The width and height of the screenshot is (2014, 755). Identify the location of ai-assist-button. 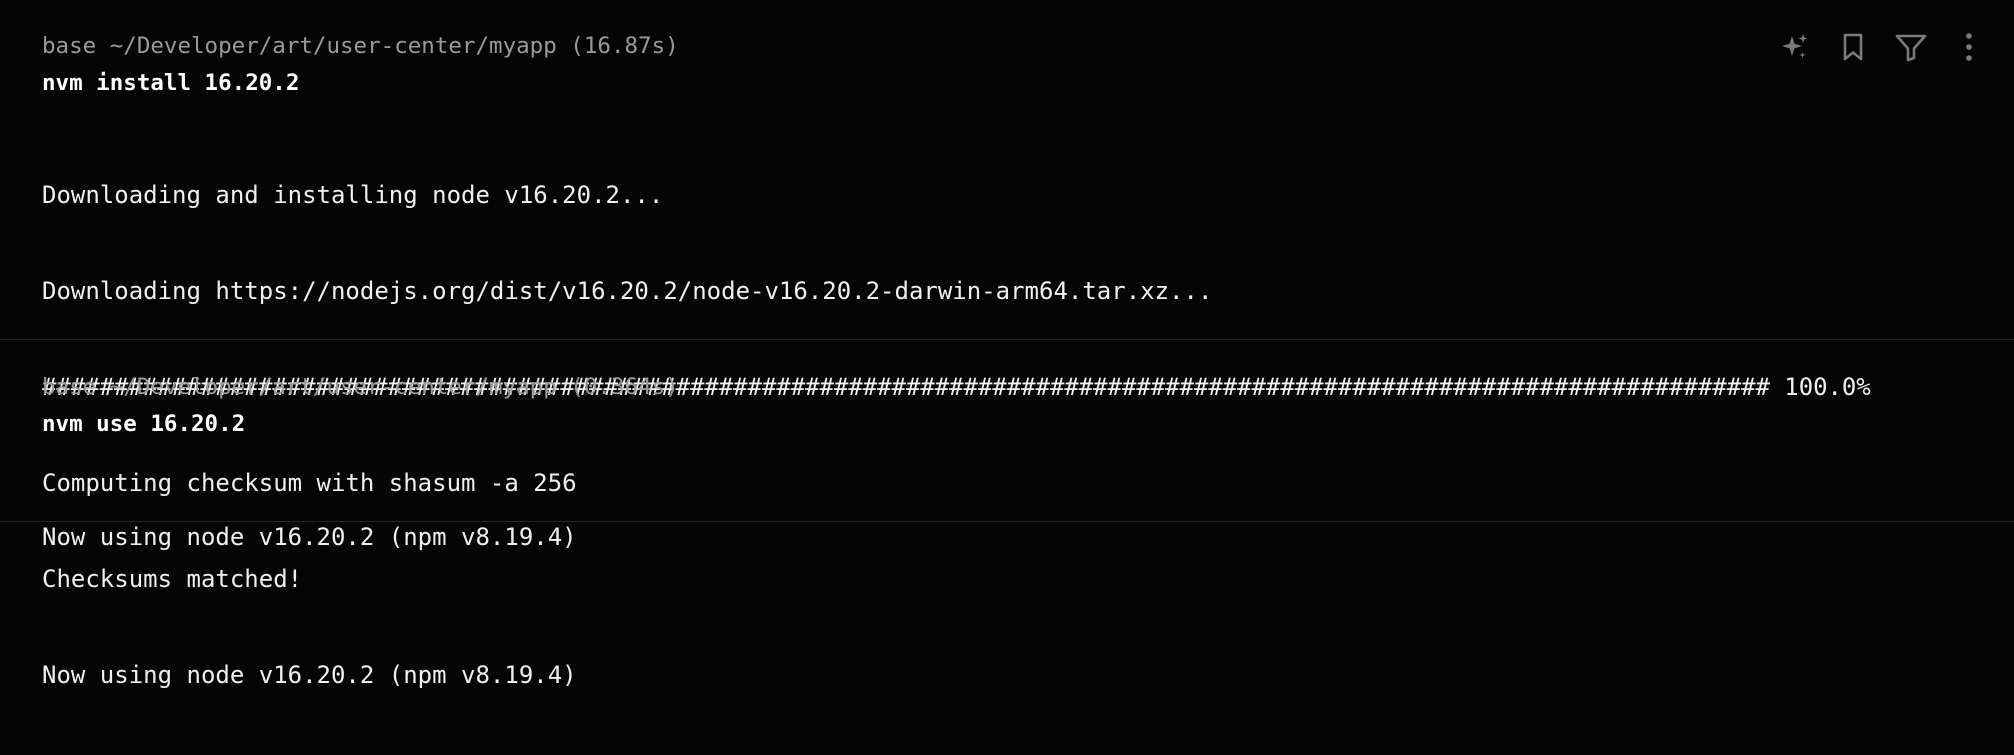
(1795, 47).